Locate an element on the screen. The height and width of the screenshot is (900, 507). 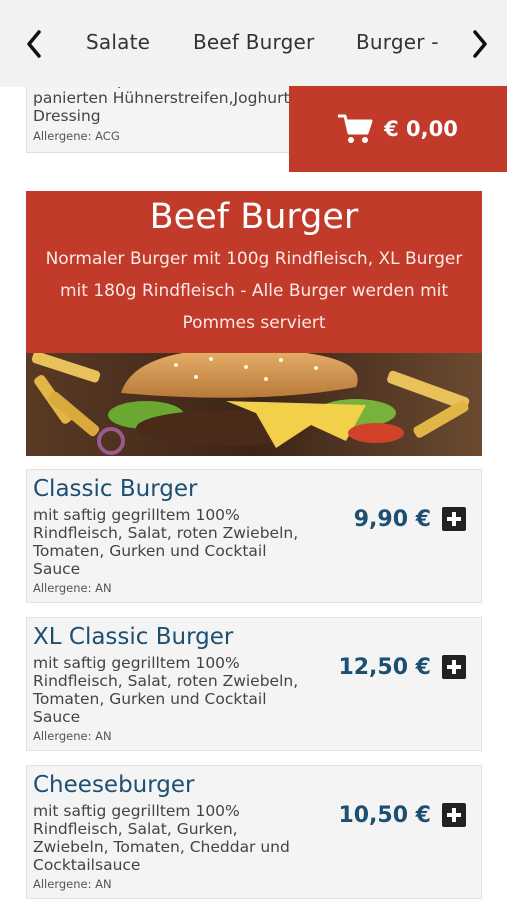
nav-forward-button is located at coordinates (480, 44).